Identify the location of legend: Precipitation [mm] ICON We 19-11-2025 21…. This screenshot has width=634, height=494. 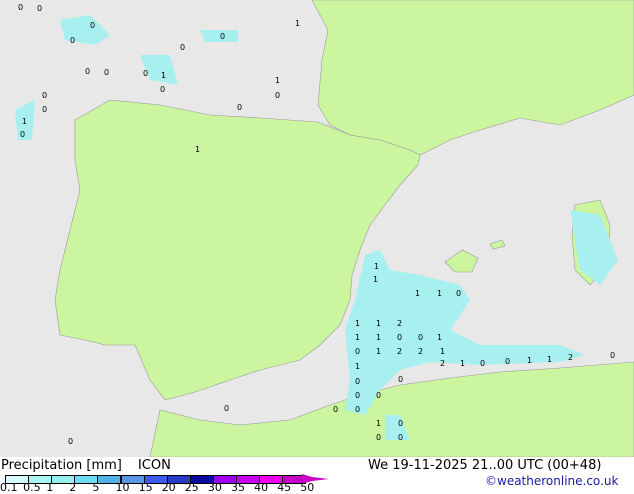
(317, 475).